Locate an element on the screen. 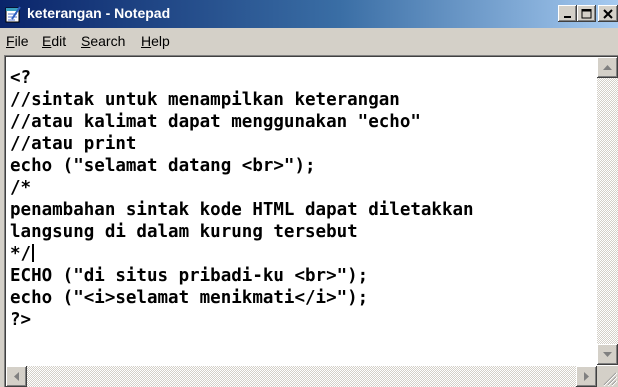 The height and width of the screenshot is (387, 618). close-button is located at coordinates (608, 13).